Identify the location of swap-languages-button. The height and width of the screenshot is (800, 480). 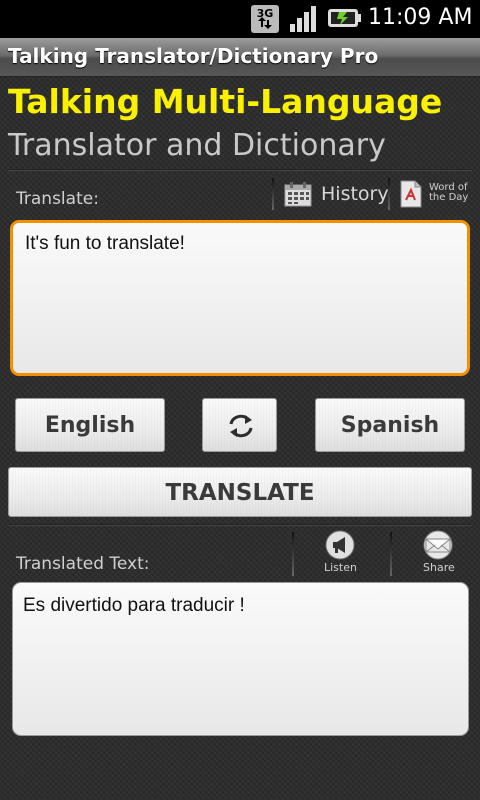
(239, 425).